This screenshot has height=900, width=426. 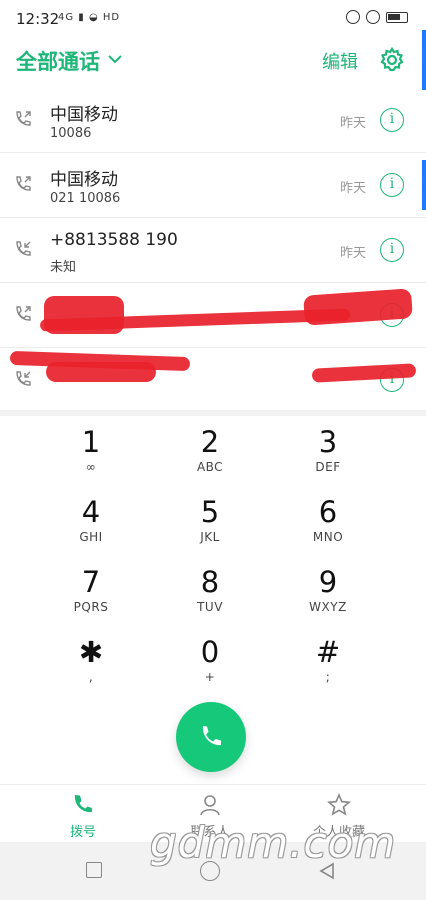 I want to click on key-digit: 1, so click(x=91, y=442).